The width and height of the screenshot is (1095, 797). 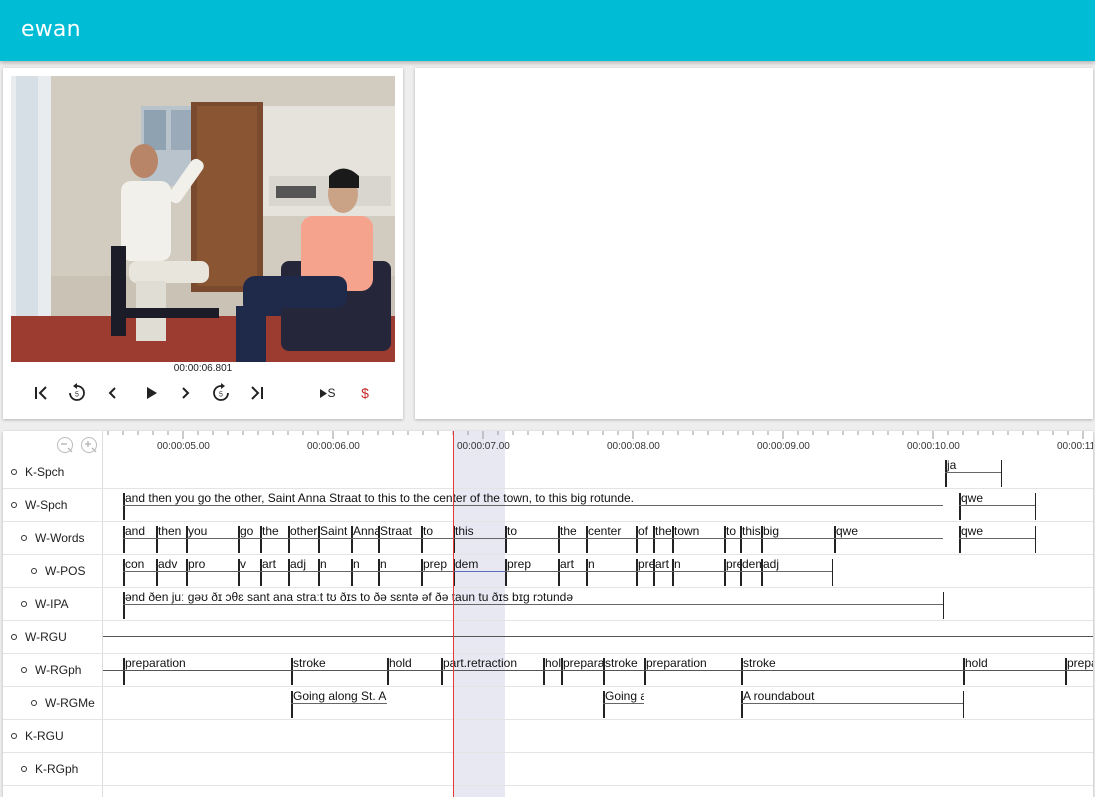 What do you see at coordinates (53, 736) in the screenshot?
I see `tier-row: K-RGU` at bounding box center [53, 736].